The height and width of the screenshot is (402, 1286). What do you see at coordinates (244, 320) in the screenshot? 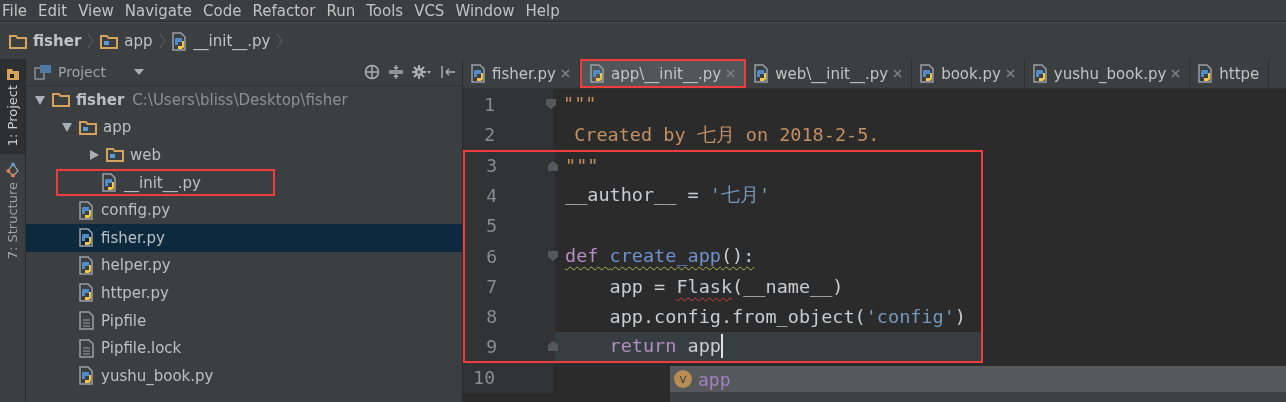
I see `tree-item: Pipfile` at bounding box center [244, 320].